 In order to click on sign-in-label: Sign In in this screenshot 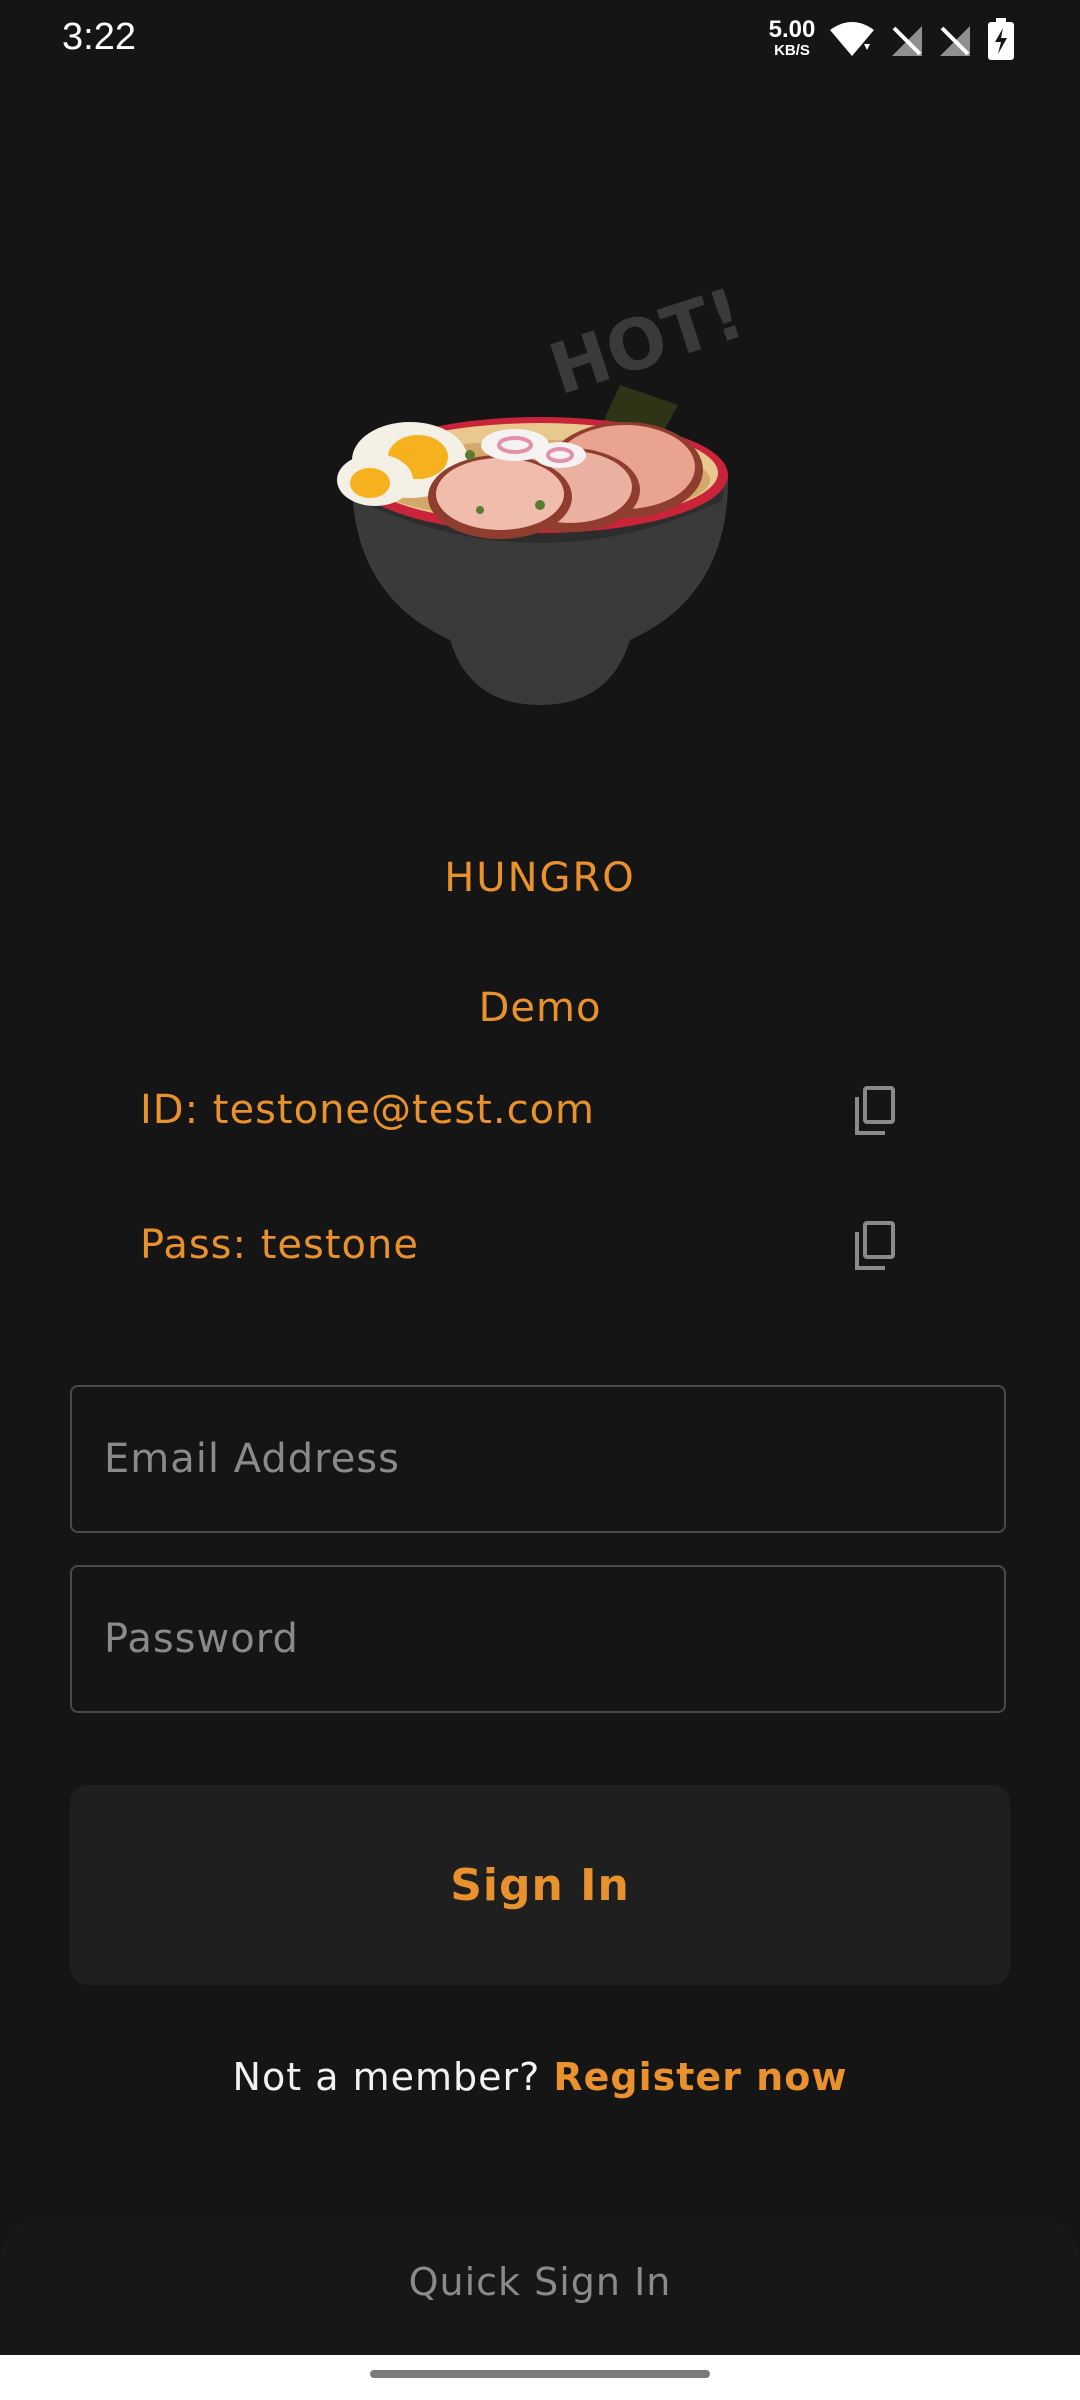, I will do `click(540, 1885)`.